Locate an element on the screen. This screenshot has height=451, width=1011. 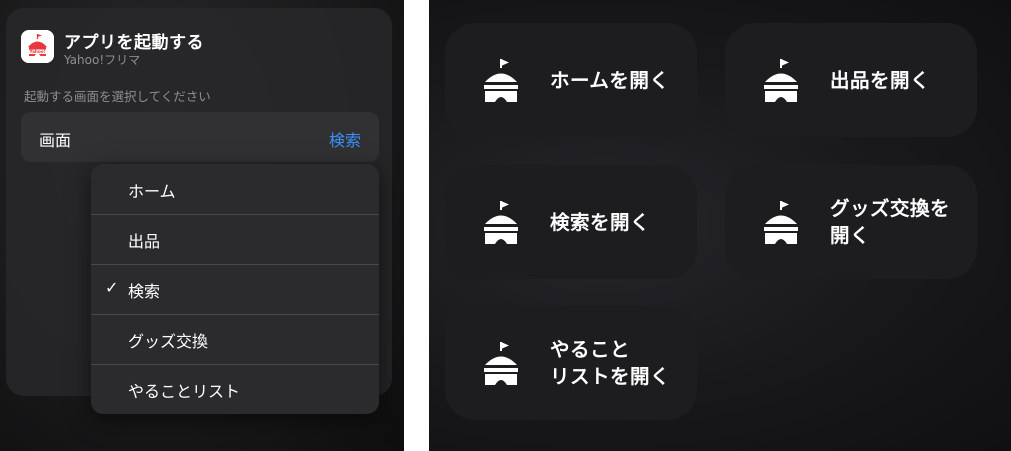
app-name: Yahoo!フリマ is located at coordinates (102, 60).